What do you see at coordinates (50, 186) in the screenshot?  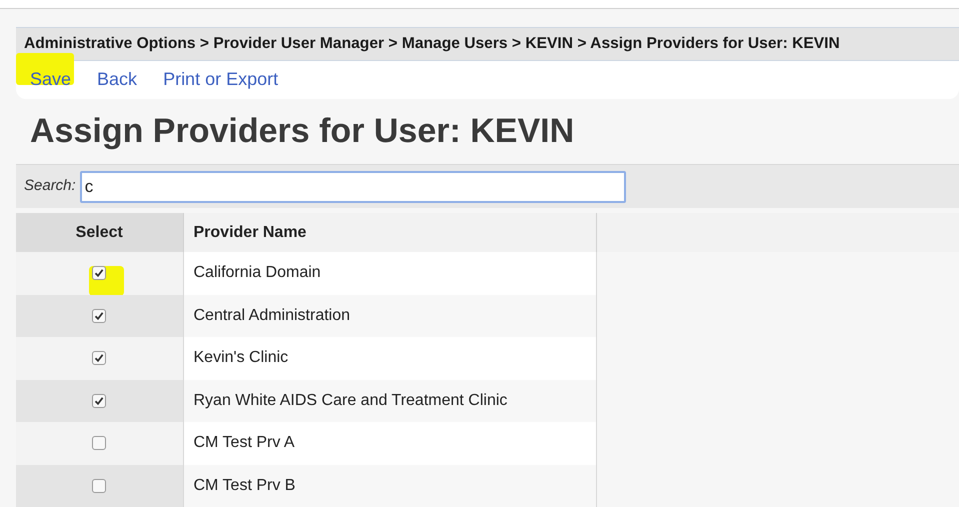 I see `search-label: Search:` at bounding box center [50, 186].